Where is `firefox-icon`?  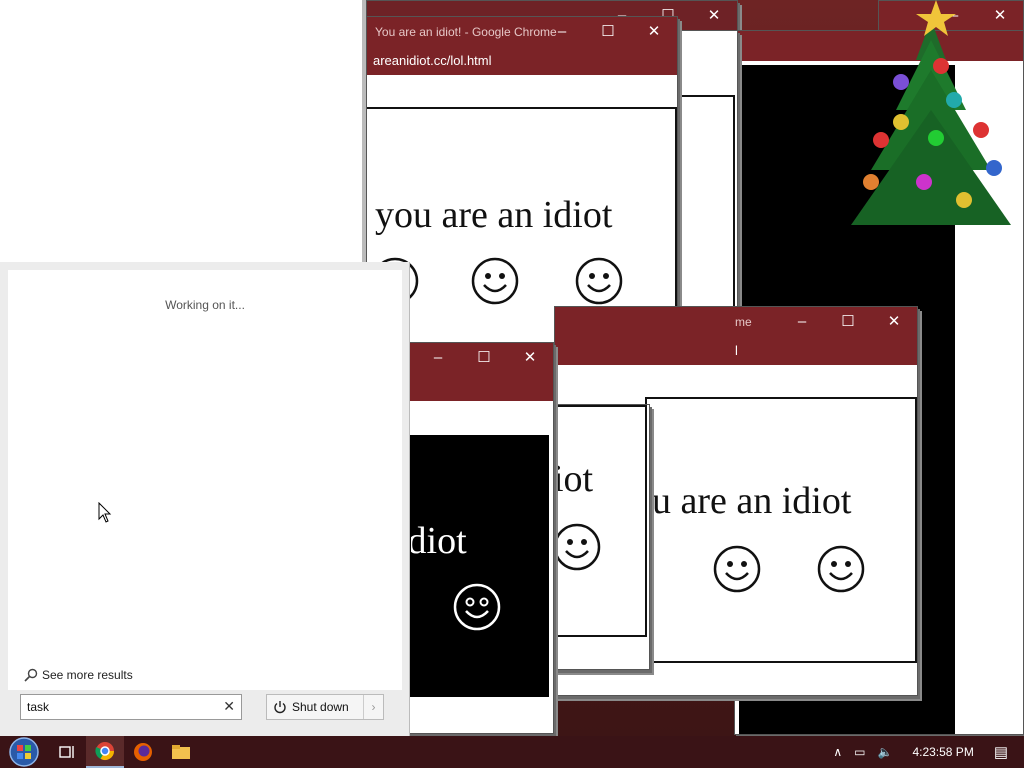 firefox-icon is located at coordinates (143, 752).